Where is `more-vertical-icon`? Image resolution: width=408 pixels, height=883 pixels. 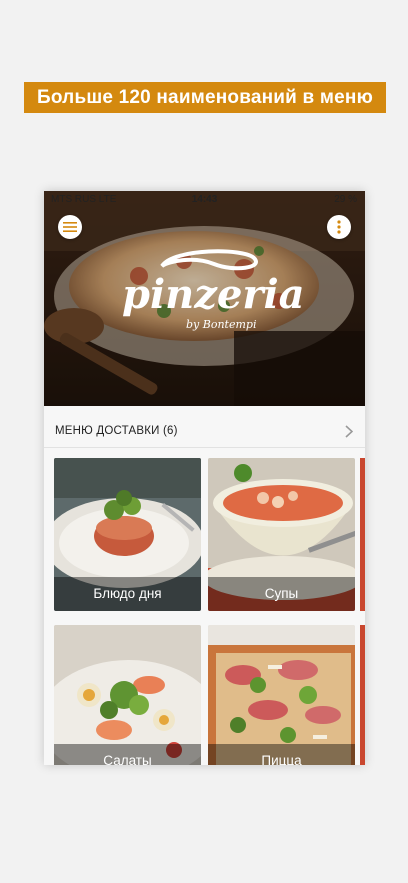
more-vertical-icon is located at coordinates (339, 227).